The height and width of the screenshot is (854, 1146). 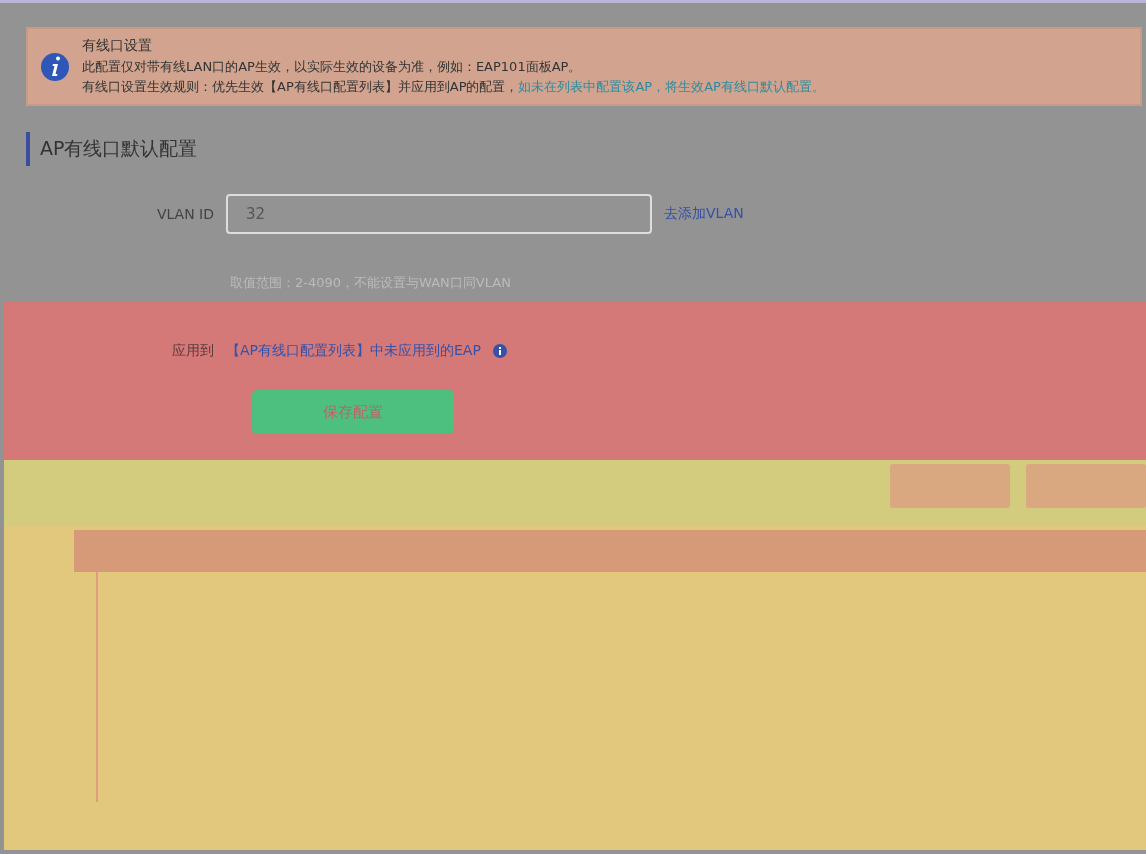 I want to click on field-label: VLAN ID, so click(x=184, y=214).